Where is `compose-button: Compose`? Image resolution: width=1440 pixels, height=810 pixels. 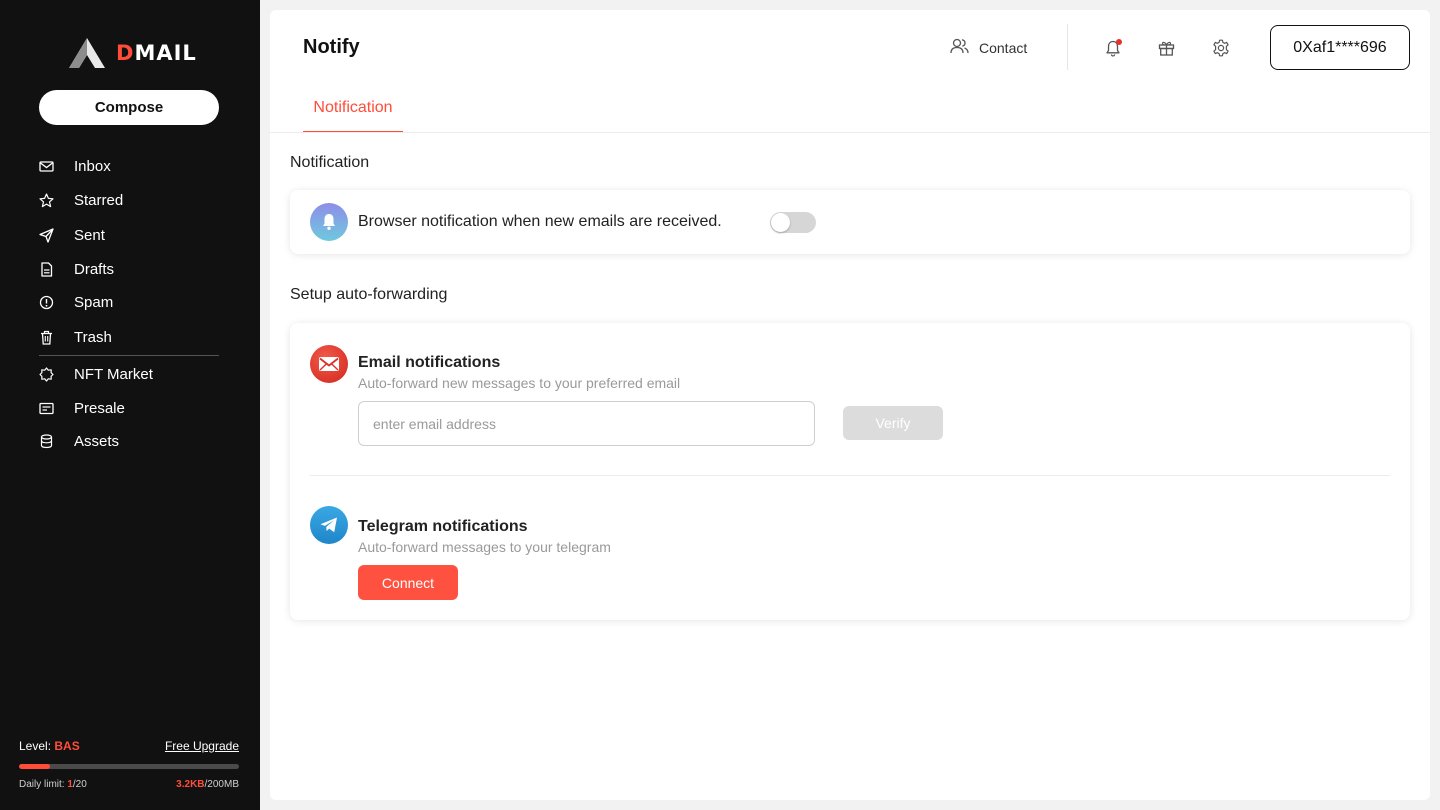
compose-button: Compose is located at coordinates (129, 107).